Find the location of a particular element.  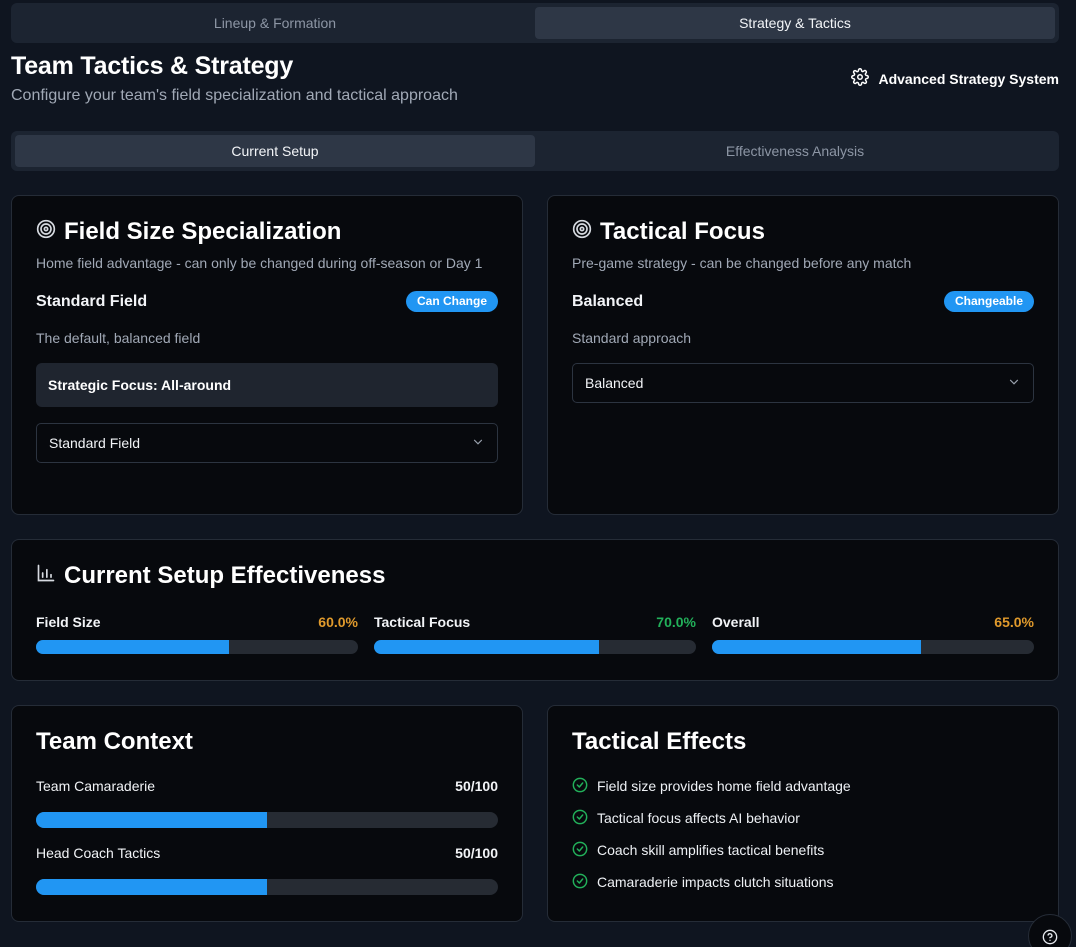

tactical-focus-select: Balanced is located at coordinates (803, 383).